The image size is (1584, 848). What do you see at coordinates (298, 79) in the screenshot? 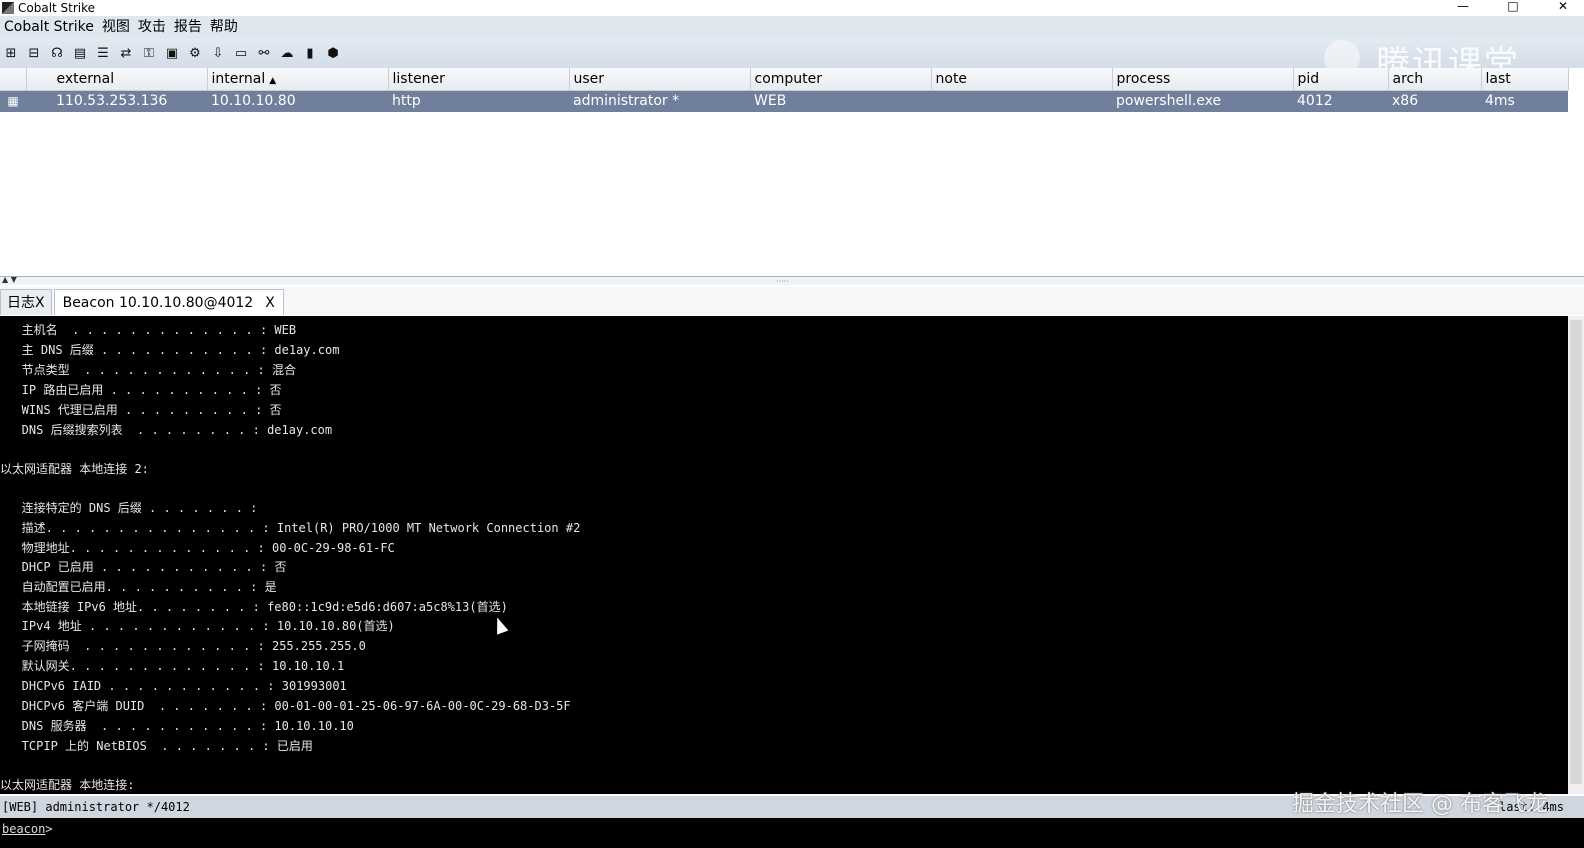
I see `header-internal: internal ▲` at bounding box center [298, 79].